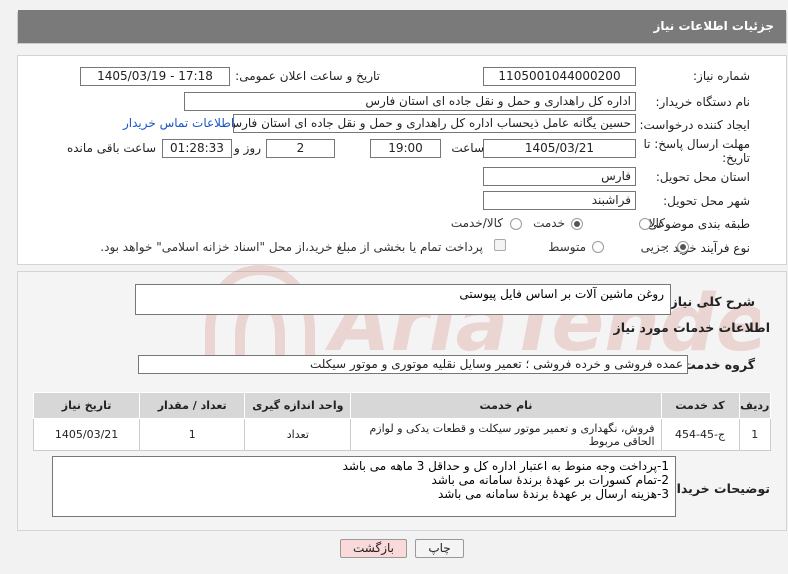 This screenshot has height=574, width=788. Describe the element at coordinates (656, 223) in the screenshot. I see `category-option-goods: کالا` at that location.